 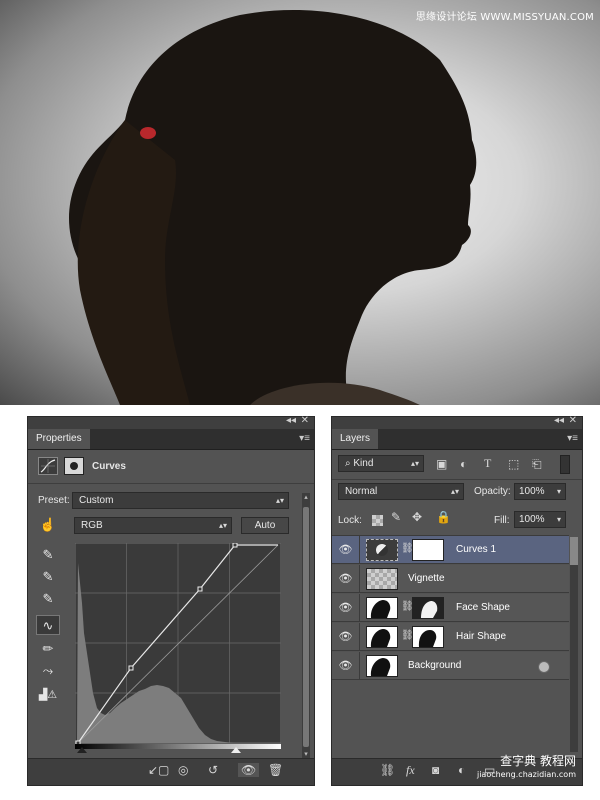 I want to click on layer-name: Vignette, so click(x=426, y=578).